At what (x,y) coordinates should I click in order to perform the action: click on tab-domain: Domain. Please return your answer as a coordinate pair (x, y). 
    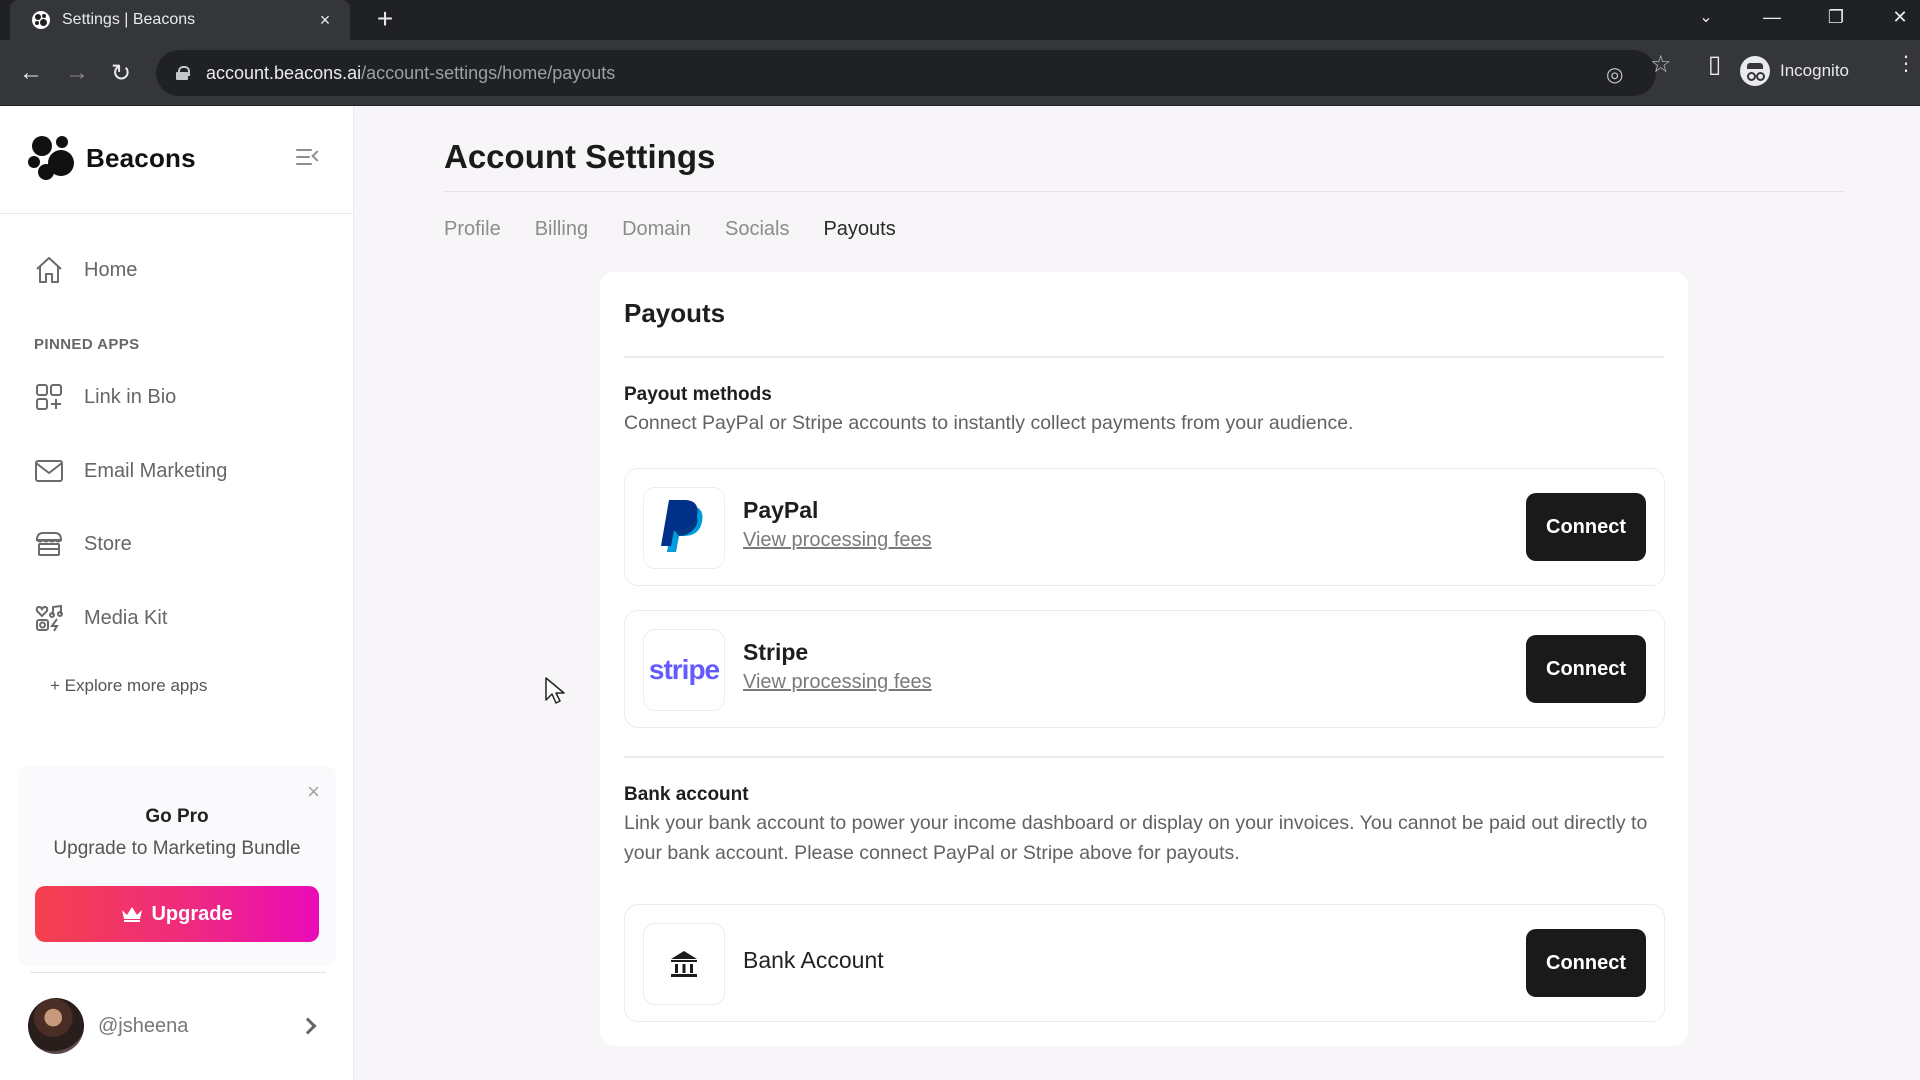
    Looking at the image, I should click on (656, 229).